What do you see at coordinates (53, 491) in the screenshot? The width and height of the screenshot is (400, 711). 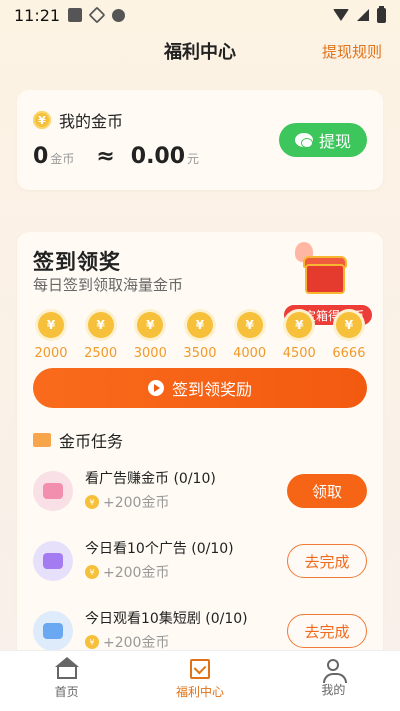 I see `heart-video-icon` at bounding box center [53, 491].